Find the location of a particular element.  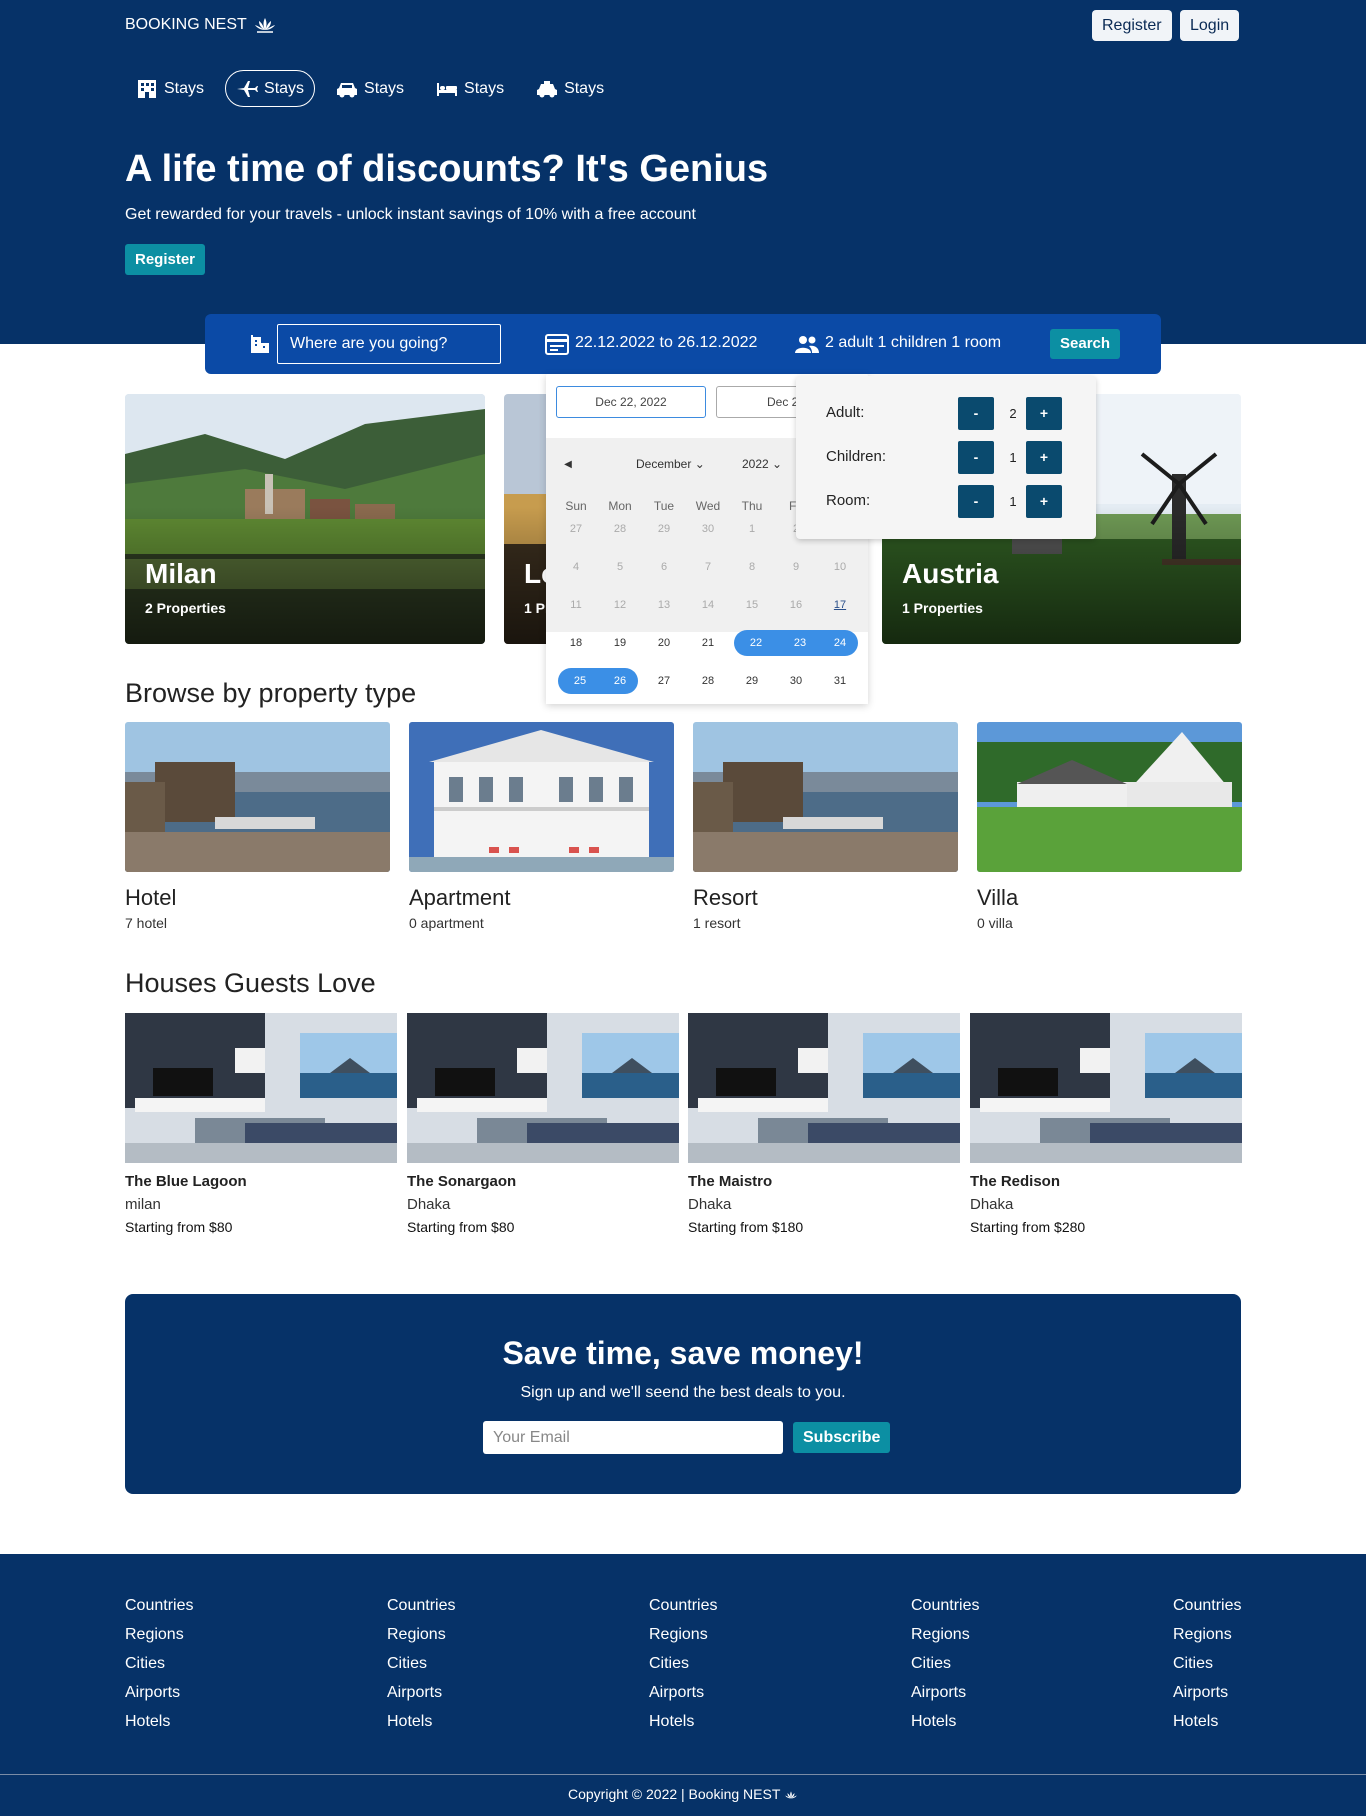

footer-column: Countries Regions Cities Airports Hotels is located at coordinates (945, 1668).